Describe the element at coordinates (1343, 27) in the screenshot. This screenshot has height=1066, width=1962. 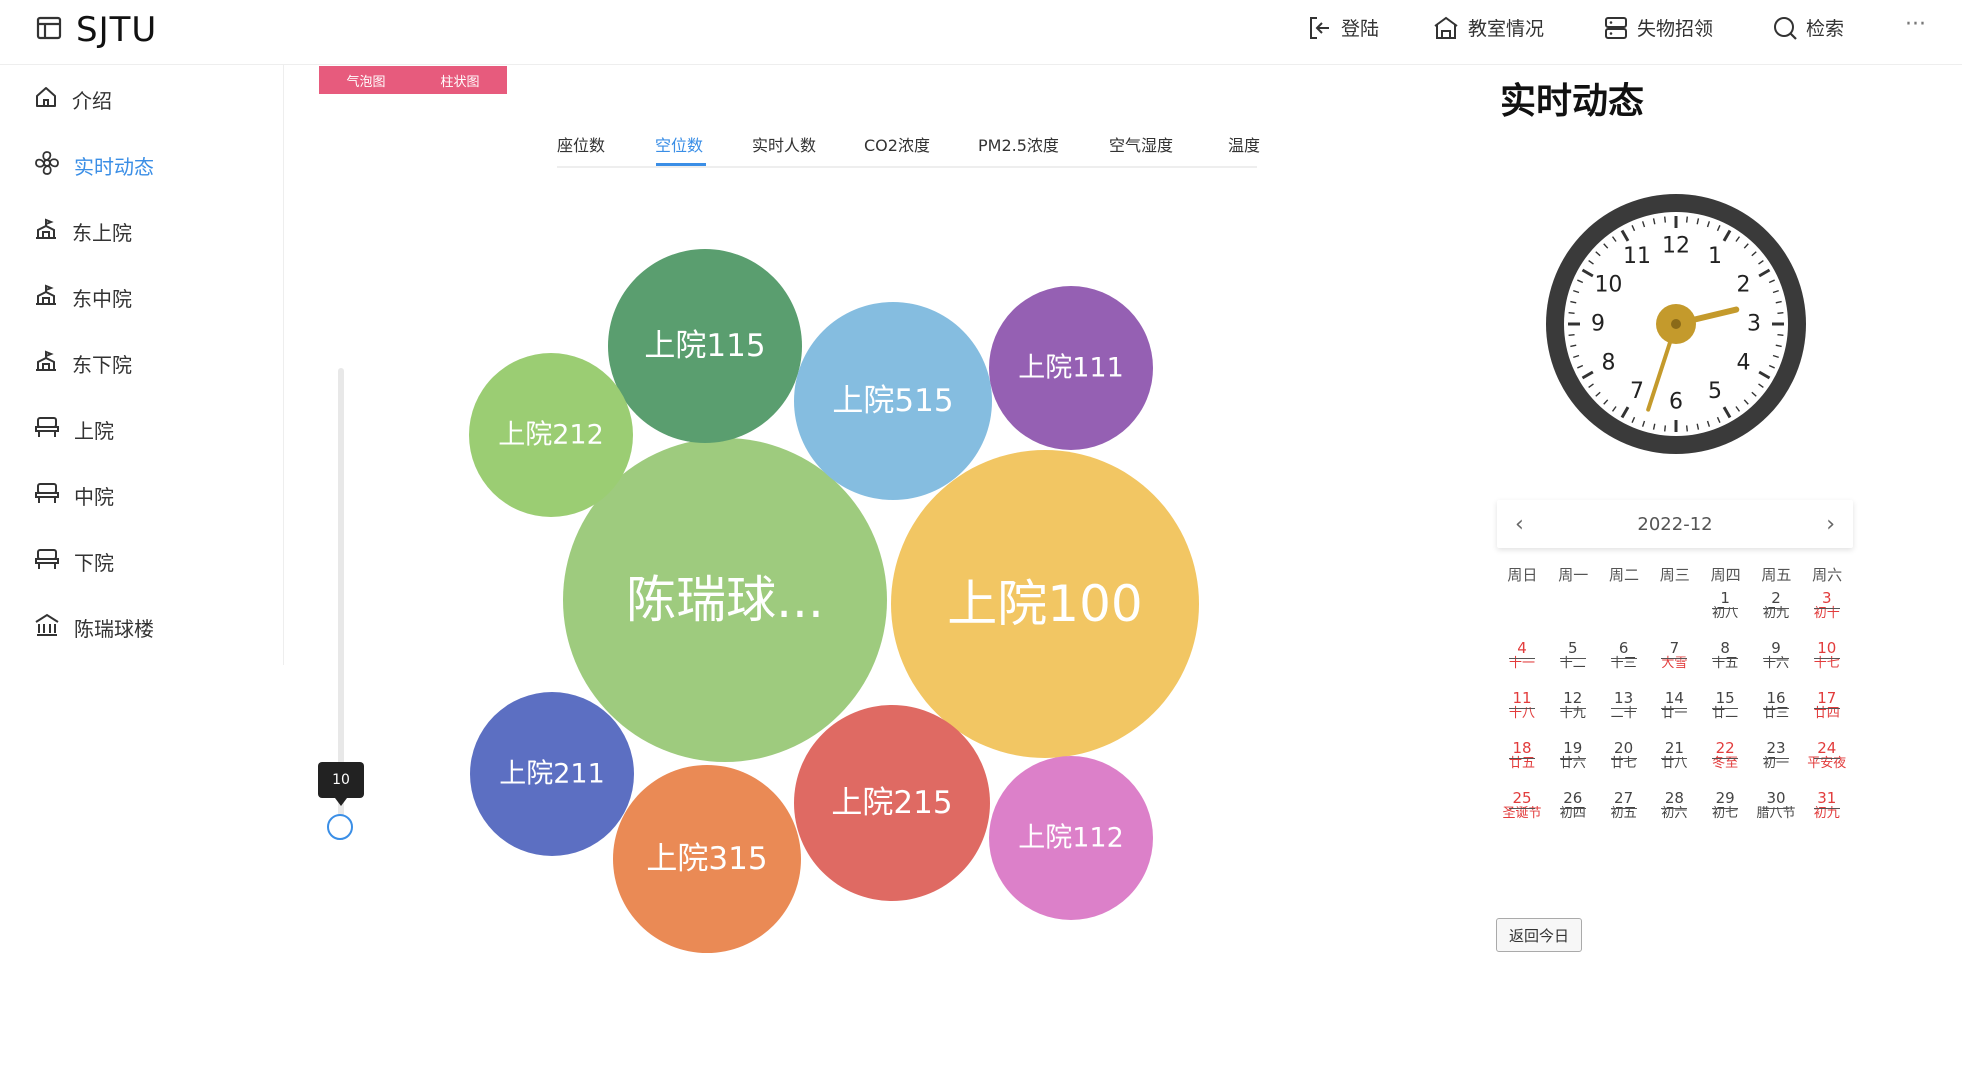
I see `nav-login: 登陆` at that location.